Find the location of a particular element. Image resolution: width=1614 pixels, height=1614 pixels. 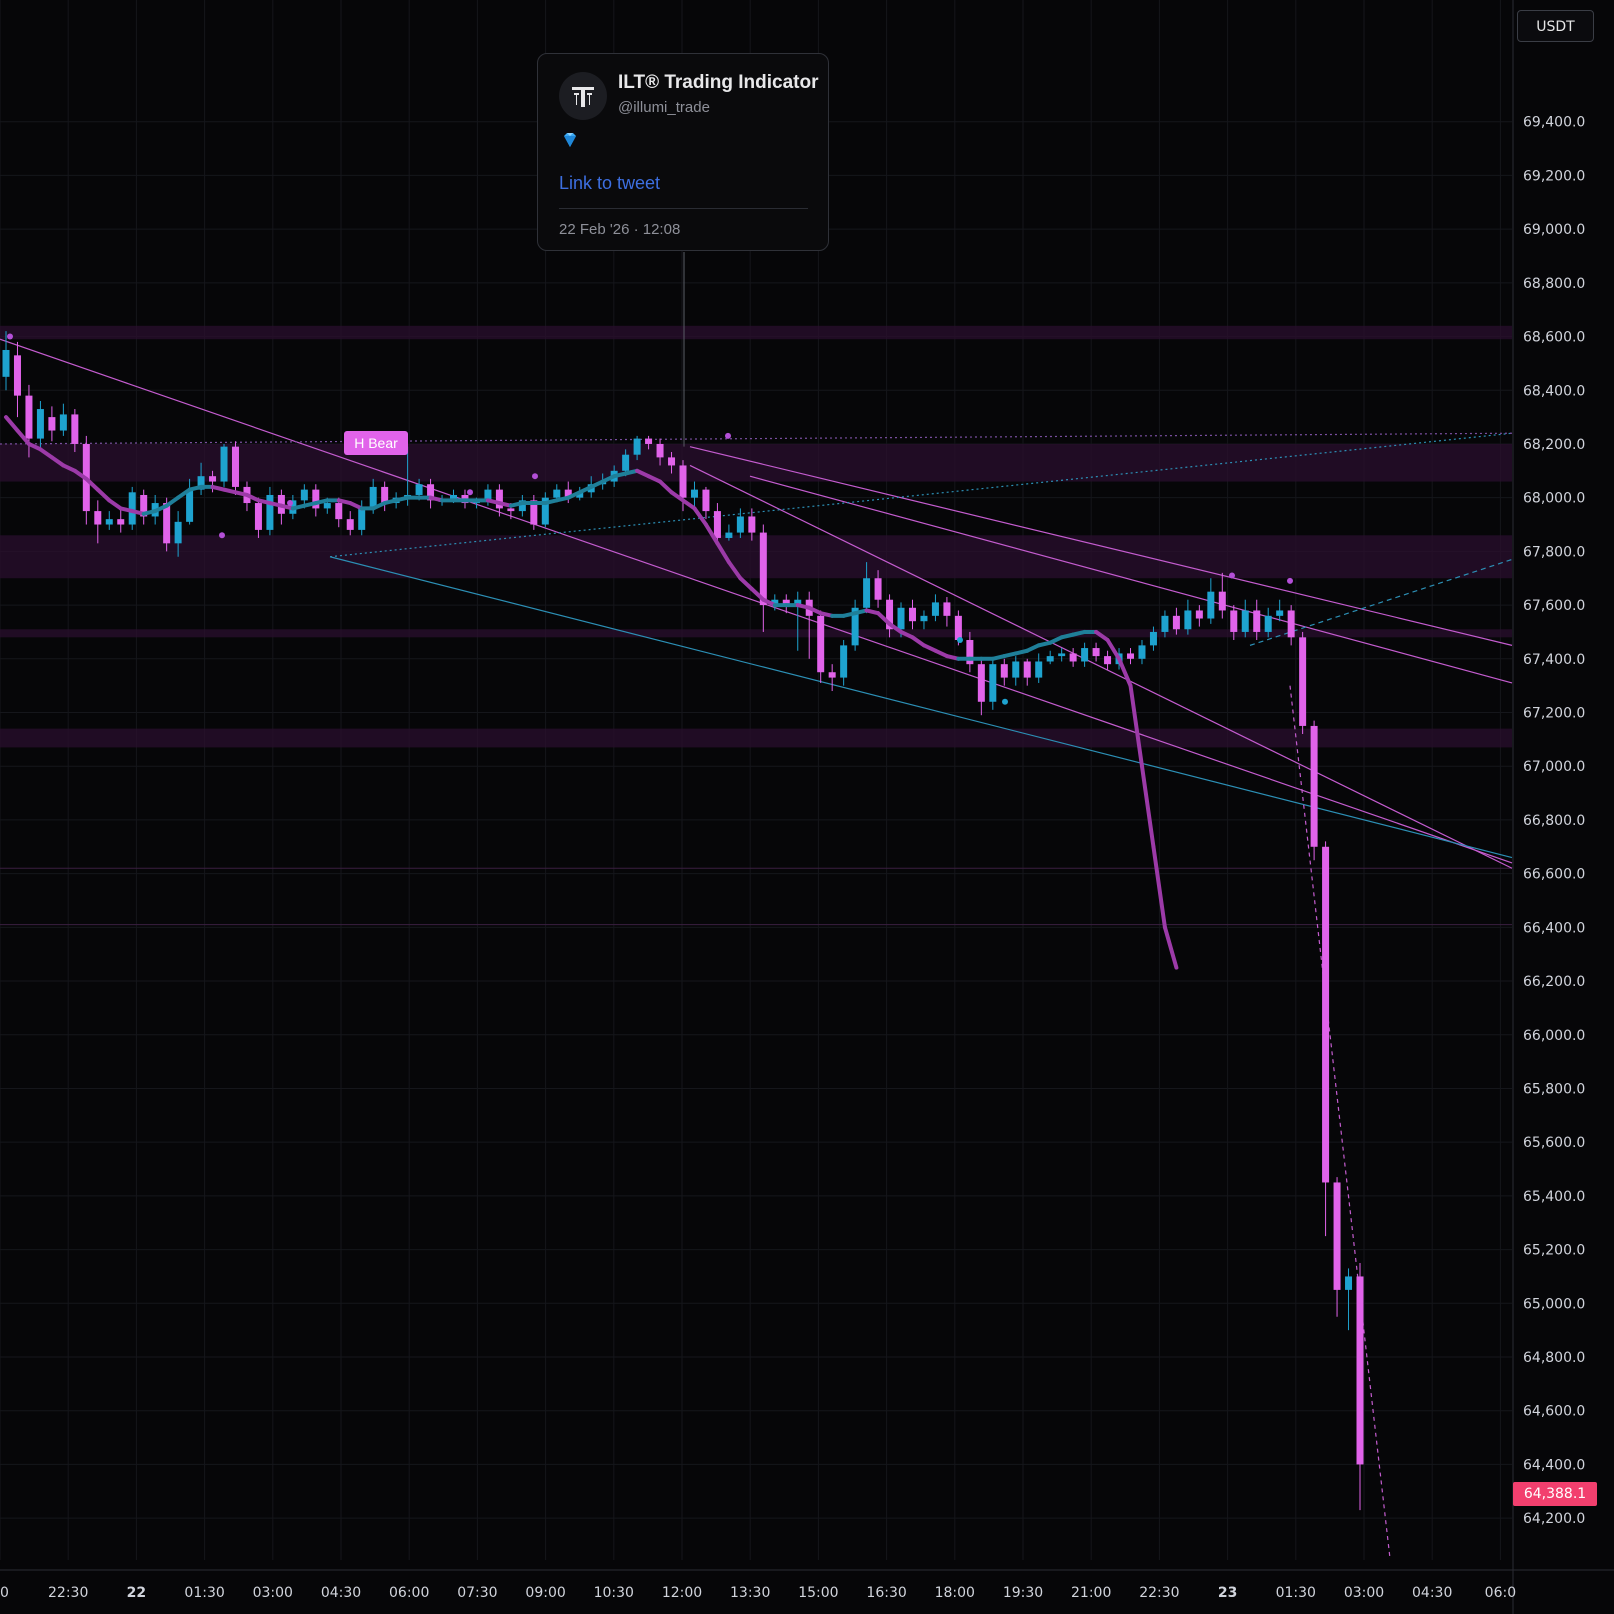

y-tick-label: 65,800.0 is located at coordinates (1554, 1089).